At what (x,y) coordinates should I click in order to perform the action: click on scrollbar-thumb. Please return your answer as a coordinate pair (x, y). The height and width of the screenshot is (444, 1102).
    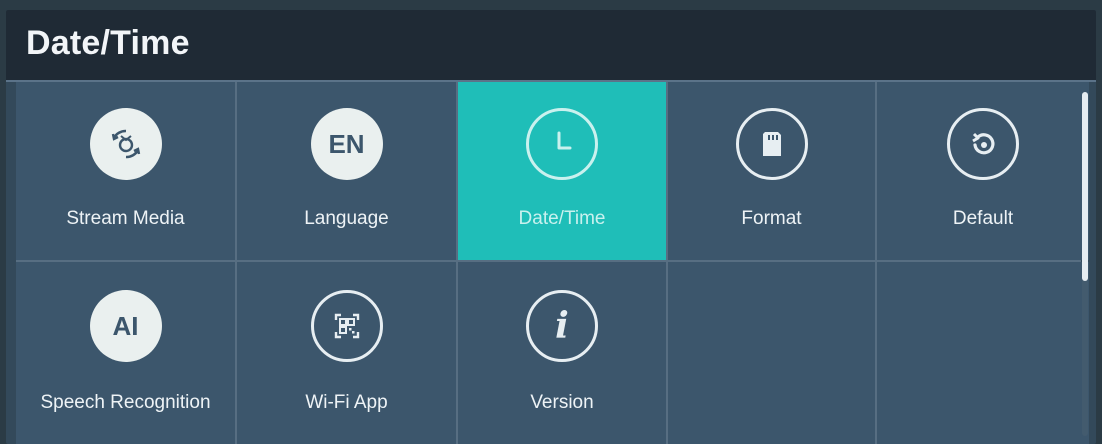
    Looking at the image, I should click on (1085, 186).